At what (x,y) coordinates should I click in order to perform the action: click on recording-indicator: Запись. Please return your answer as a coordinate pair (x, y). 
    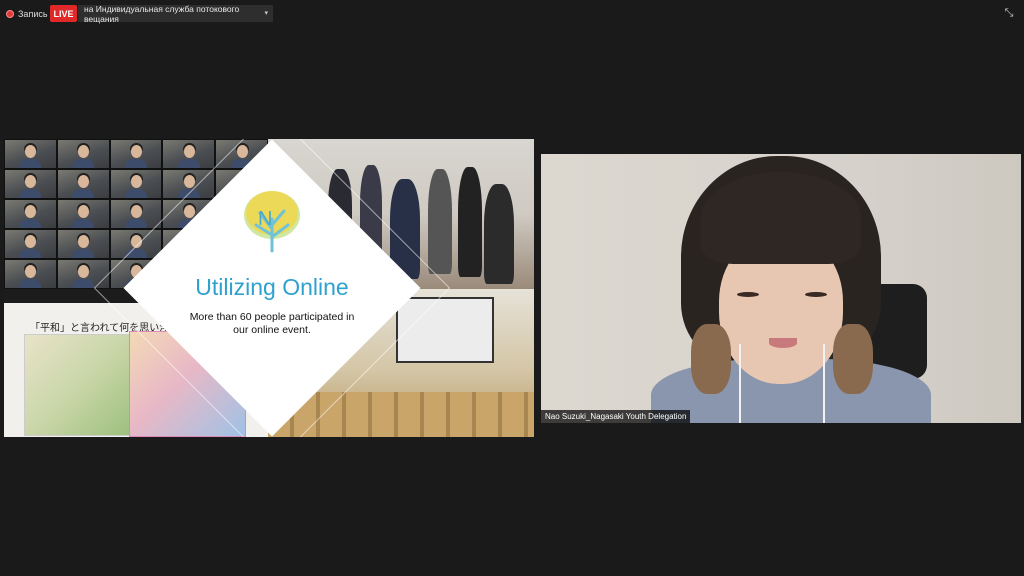
    Looking at the image, I should click on (27, 14).